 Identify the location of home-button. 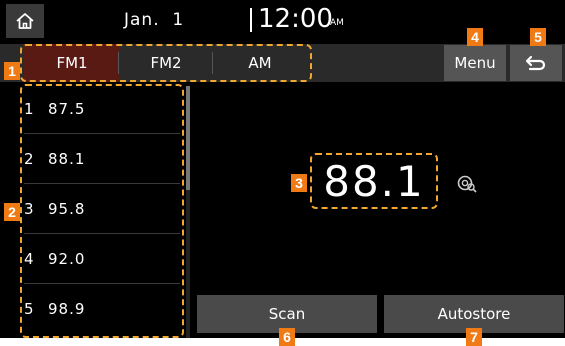
(25, 21).